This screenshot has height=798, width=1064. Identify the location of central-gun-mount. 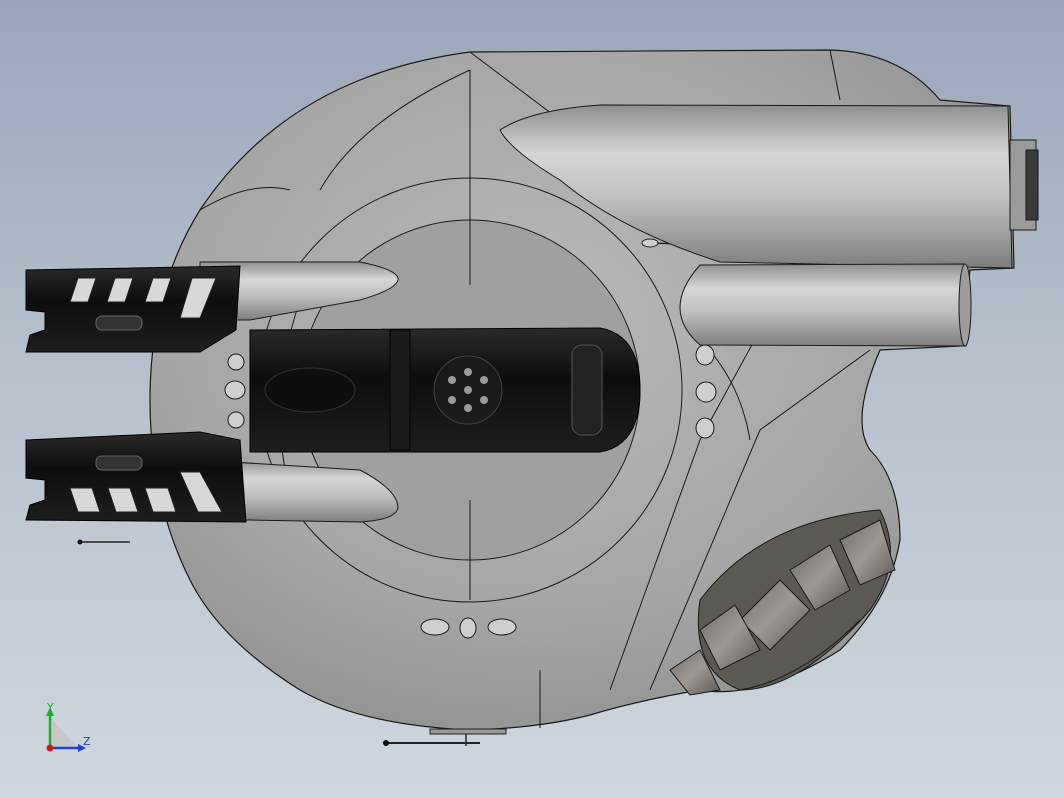
(445, 390).